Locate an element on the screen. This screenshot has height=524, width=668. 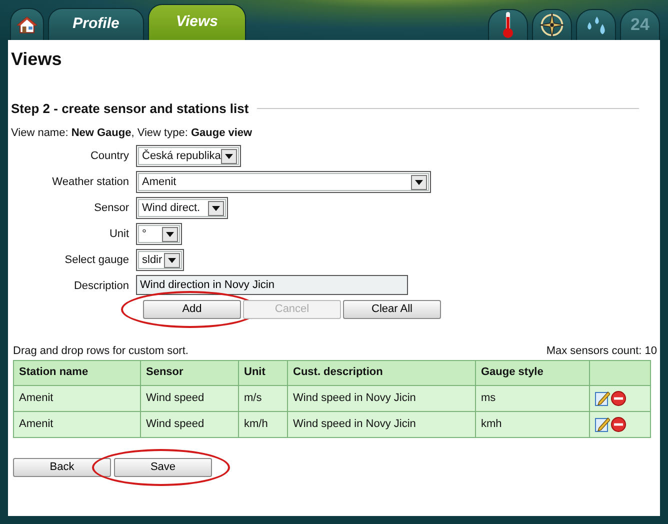
section-heading: Step 2 - create sensor and stations list is located at coordinates (130, 109).